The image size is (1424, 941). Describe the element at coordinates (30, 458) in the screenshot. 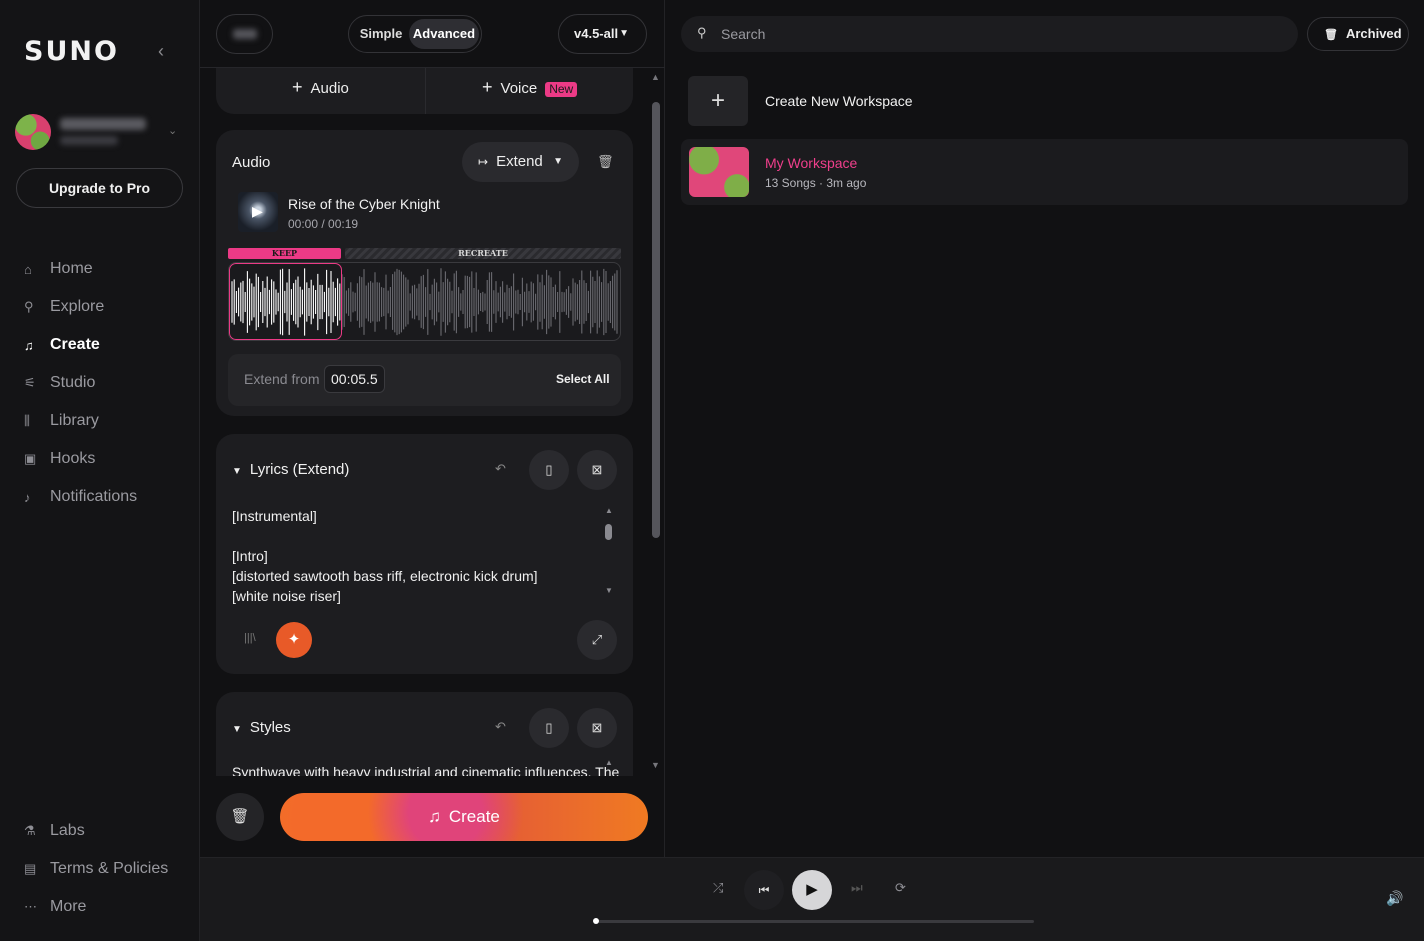

I see `hooks-icon: ▣` at that location.